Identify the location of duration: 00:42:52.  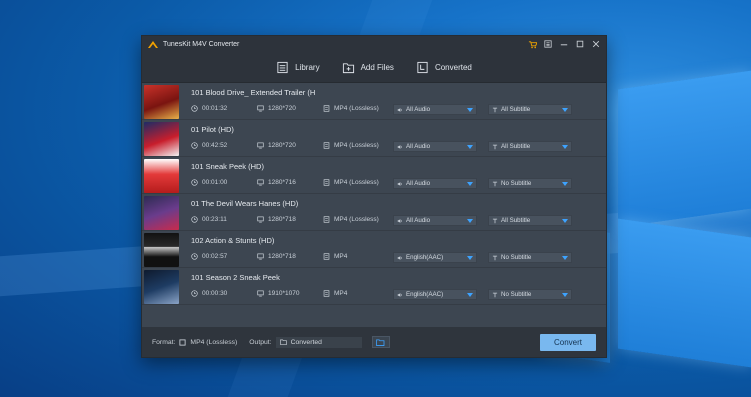
(209, 145).